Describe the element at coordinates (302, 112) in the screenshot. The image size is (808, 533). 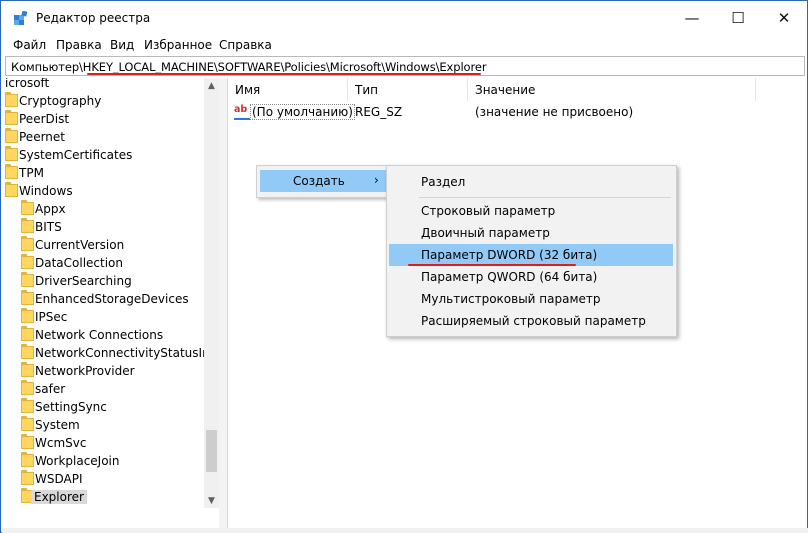
I see `value-name: (По умолчанию)` at that location.